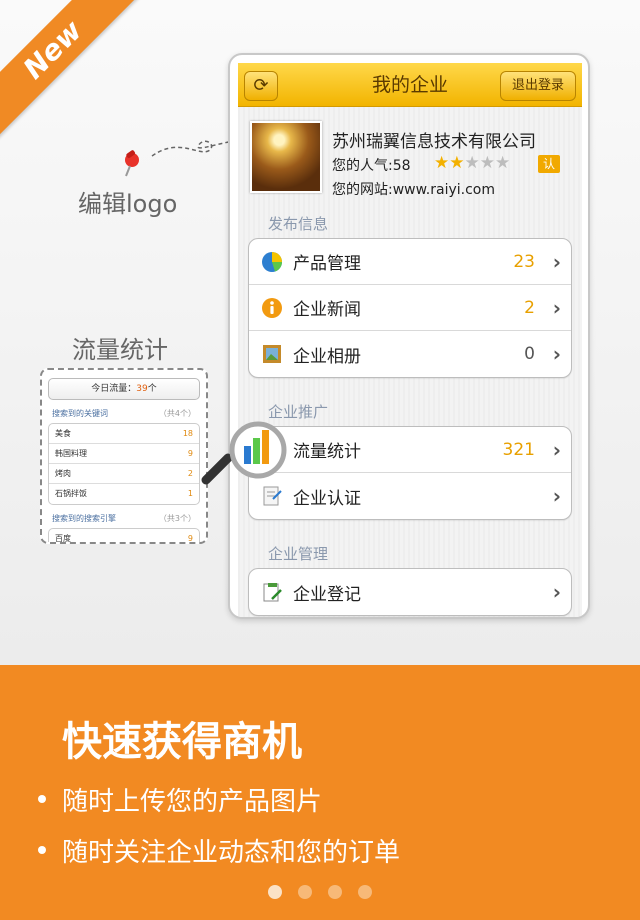 The image size is (640, 920). I want to click on section-title-management: 企业管理, so click(298, 554).